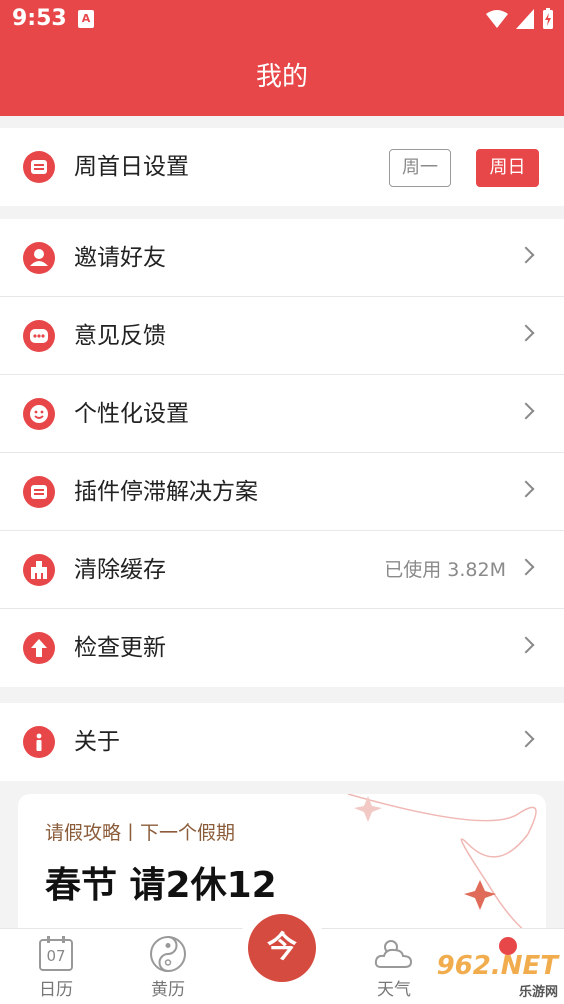 The height and width of the screenshot is (1004, 564). What do you see at coordinates (97, 742) in the screenshot?
I see `menu-item-label: 关于` at bounding box center [97, 742].